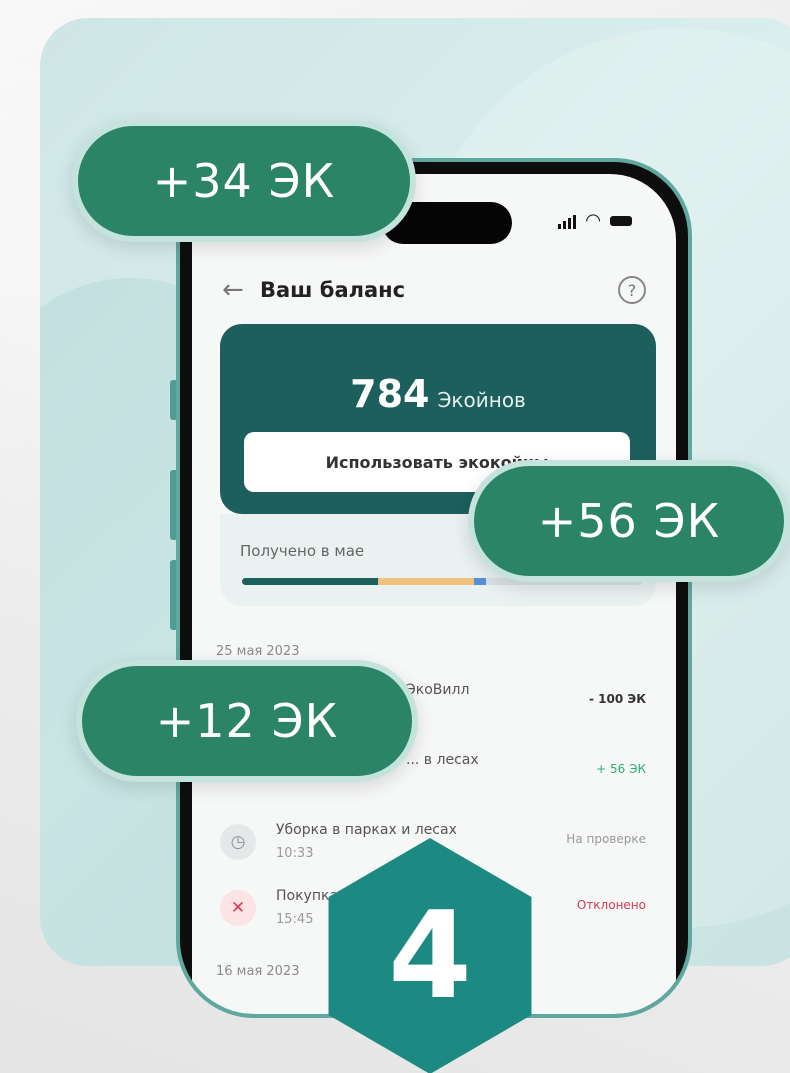  I want to click on balance-line: 784 Экойнов, so click(438, 394).